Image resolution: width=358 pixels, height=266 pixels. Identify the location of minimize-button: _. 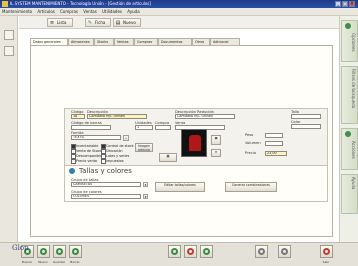
(338, 4).